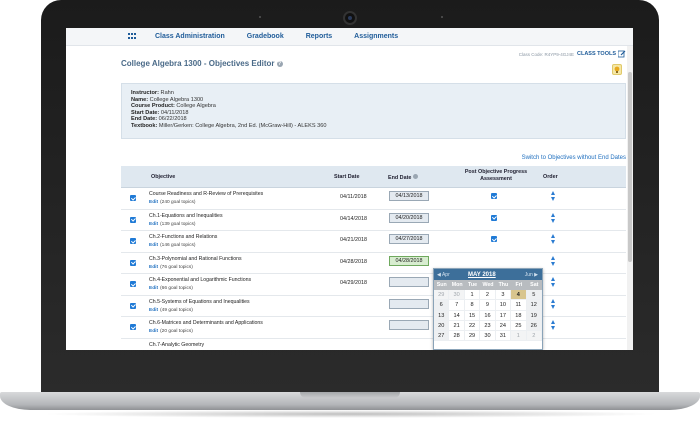 The width and height of the screenshot is (700, 421). What do you see at coordinates (186, 215) in the screenshot?
I see `objective-name: Ch.1-Equations and Inequalities` at bounding box center [186, 215].